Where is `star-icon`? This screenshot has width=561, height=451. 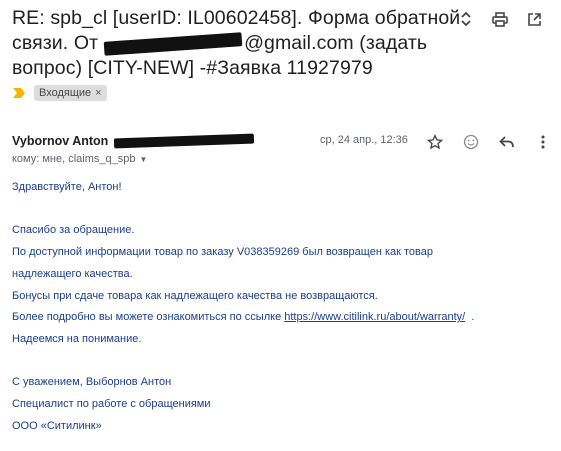
star-icon is located at coordinates (435, 142).